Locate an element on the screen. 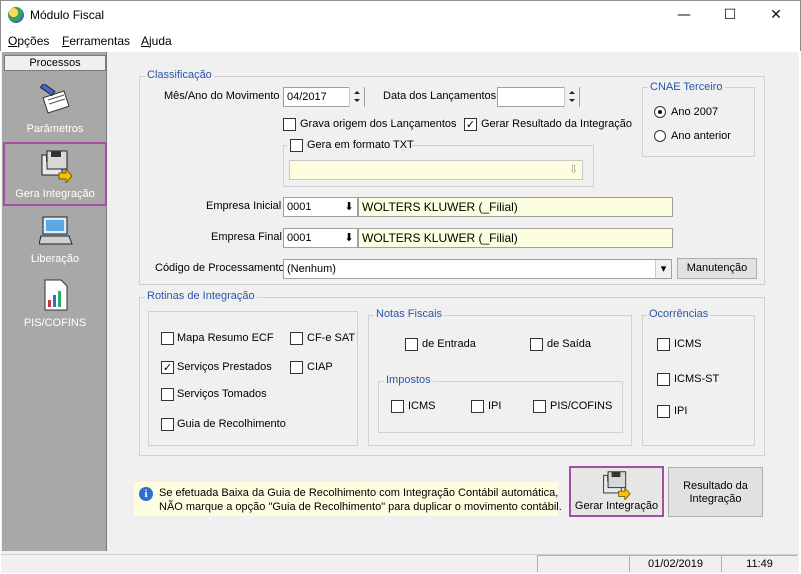 The width and height of the screenshot is (801, 574). gerar-integracao-label: Gerar Integração is located at coordinates (616, 506).